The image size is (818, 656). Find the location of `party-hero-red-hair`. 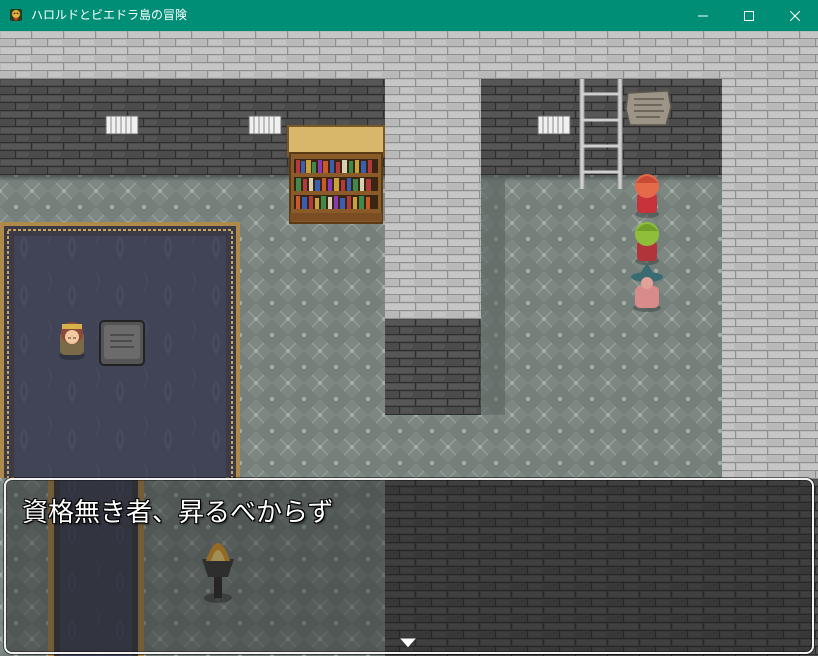

party-hero-red-hair is located at coordinates (647, 196).